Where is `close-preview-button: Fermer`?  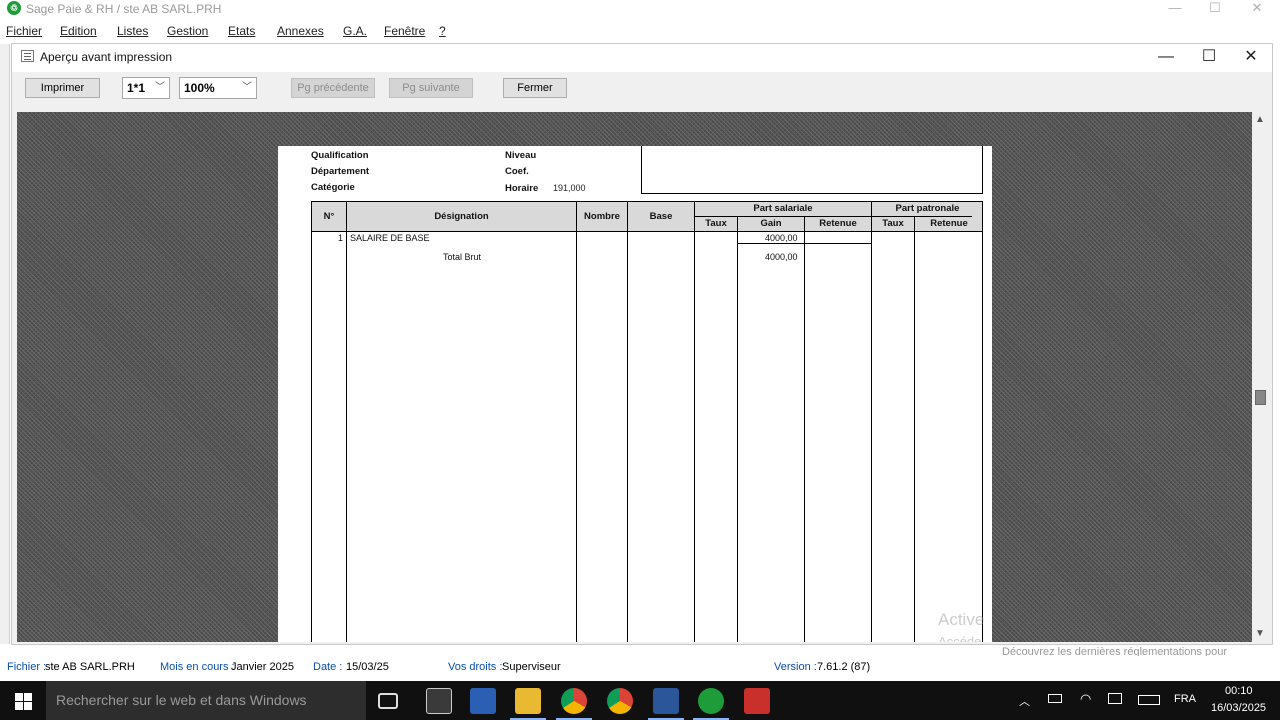 close-preview-button: Fermer is located at coordinates (535, 88).